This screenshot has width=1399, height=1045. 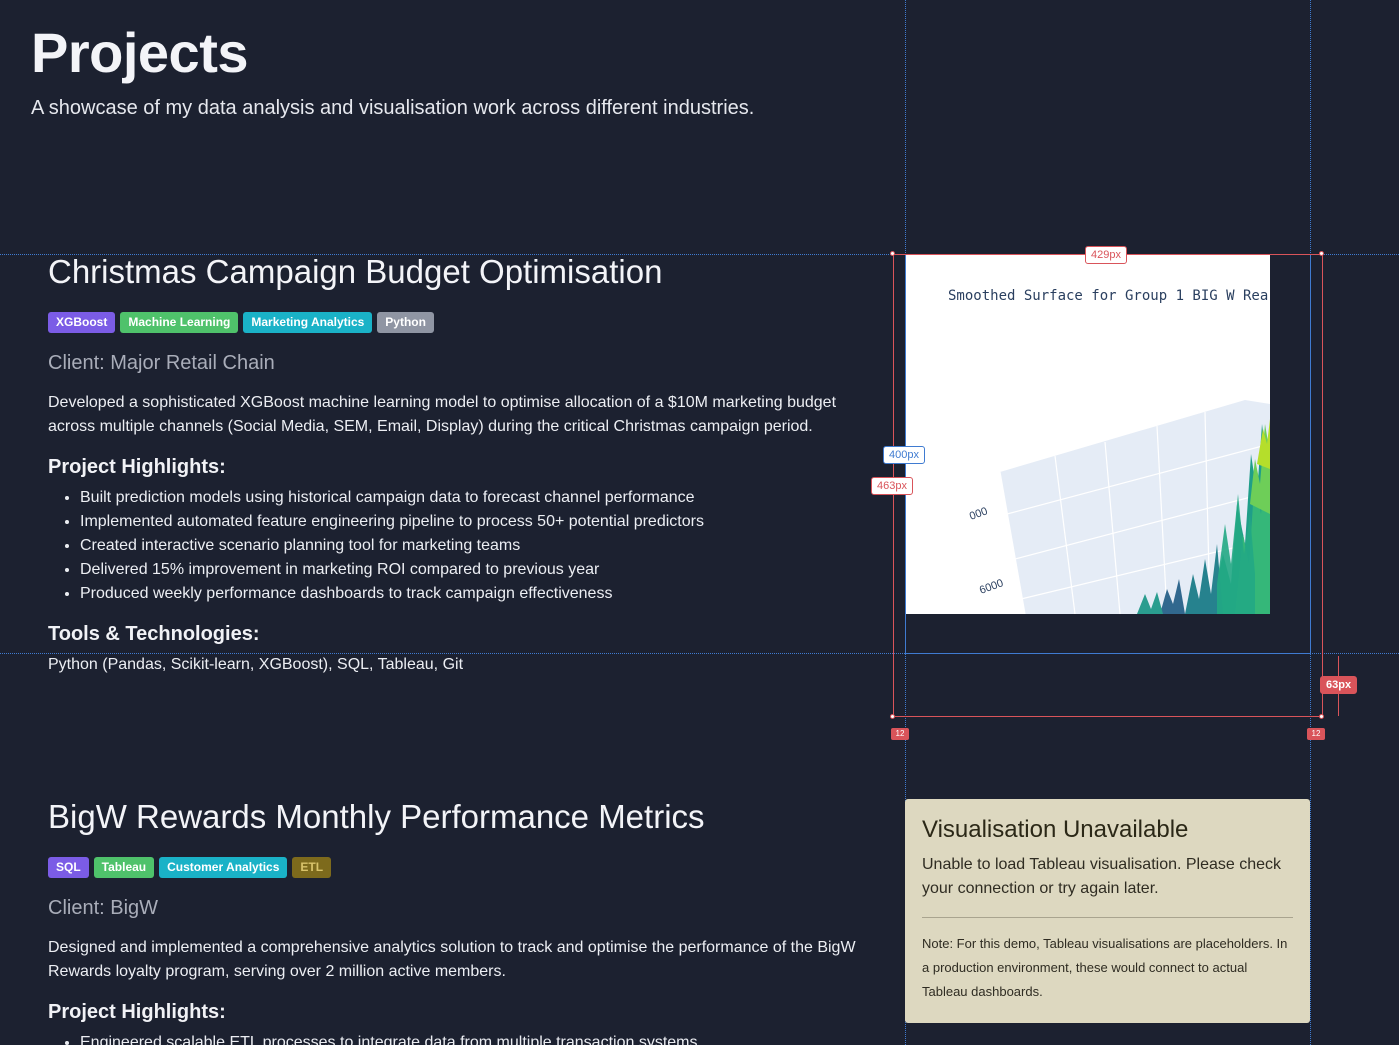 What do you see at coordinates (355, 271) in the screenshot?
I see `project-title: Christmas Campaign Budget Optimisation` at bounding box center [355, 271].